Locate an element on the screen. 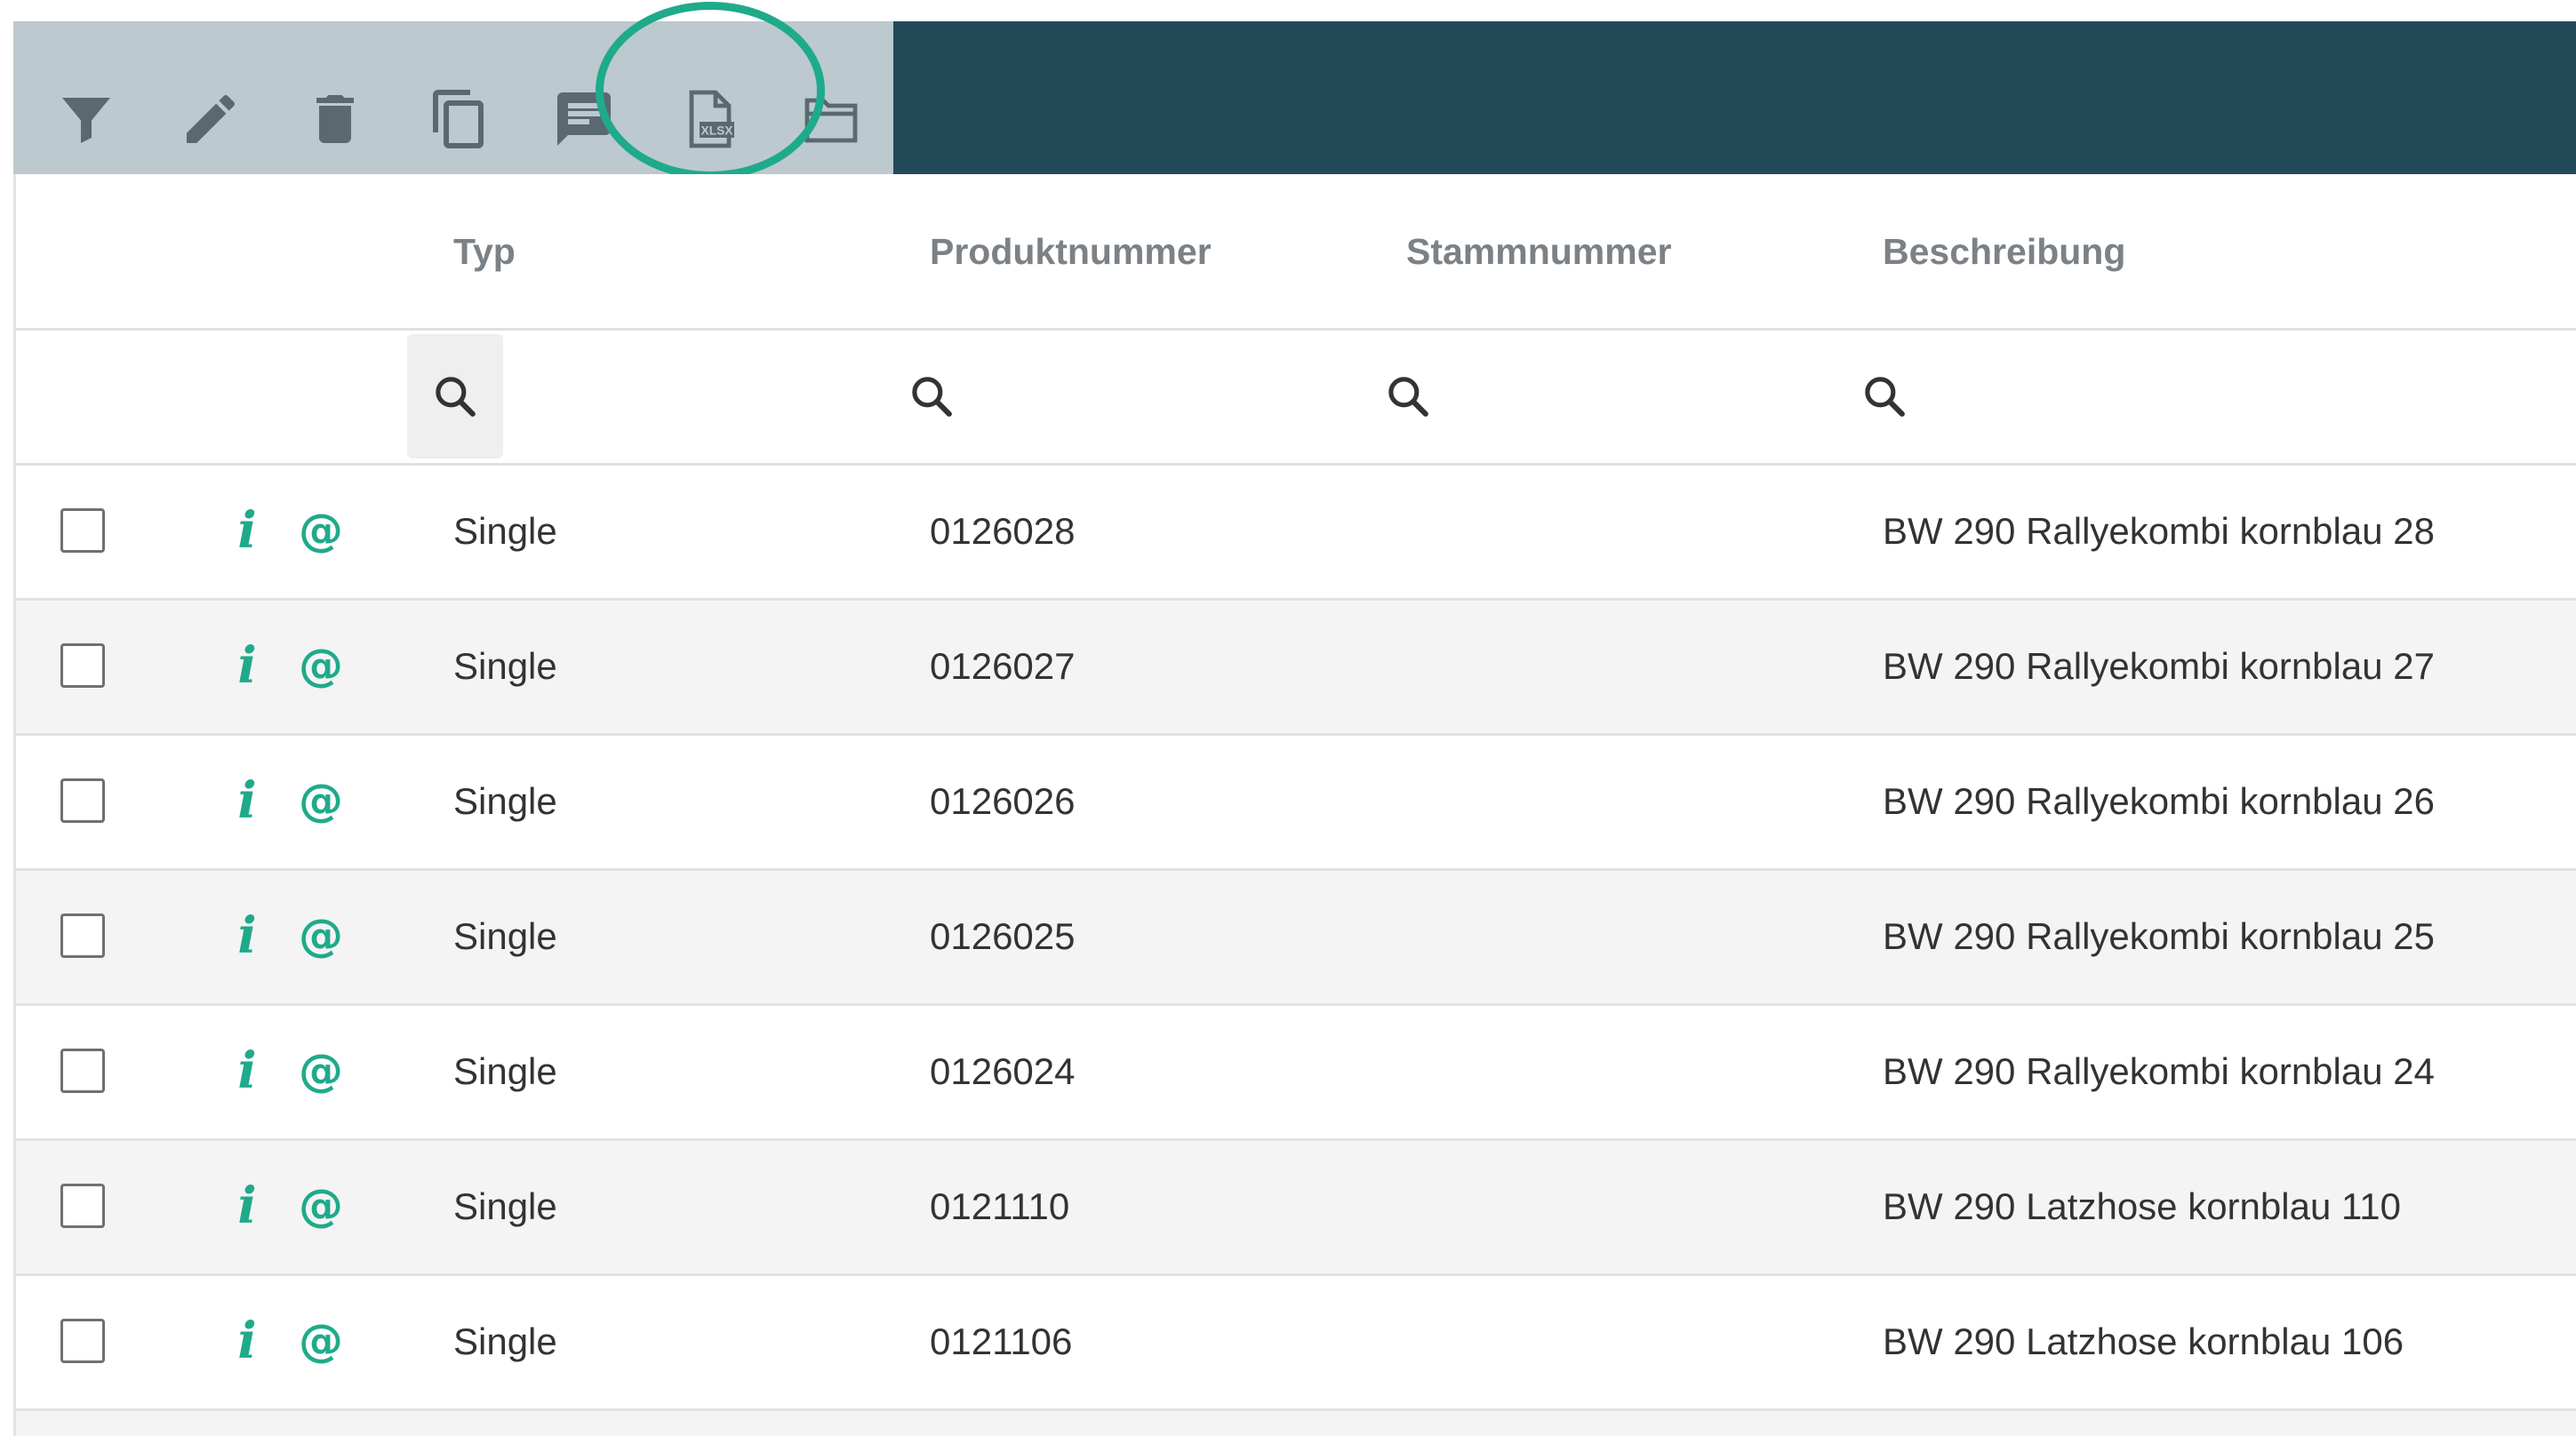 The image size is (2576, 1436). toolbar: XLSX is located at coordinates (453, 98).